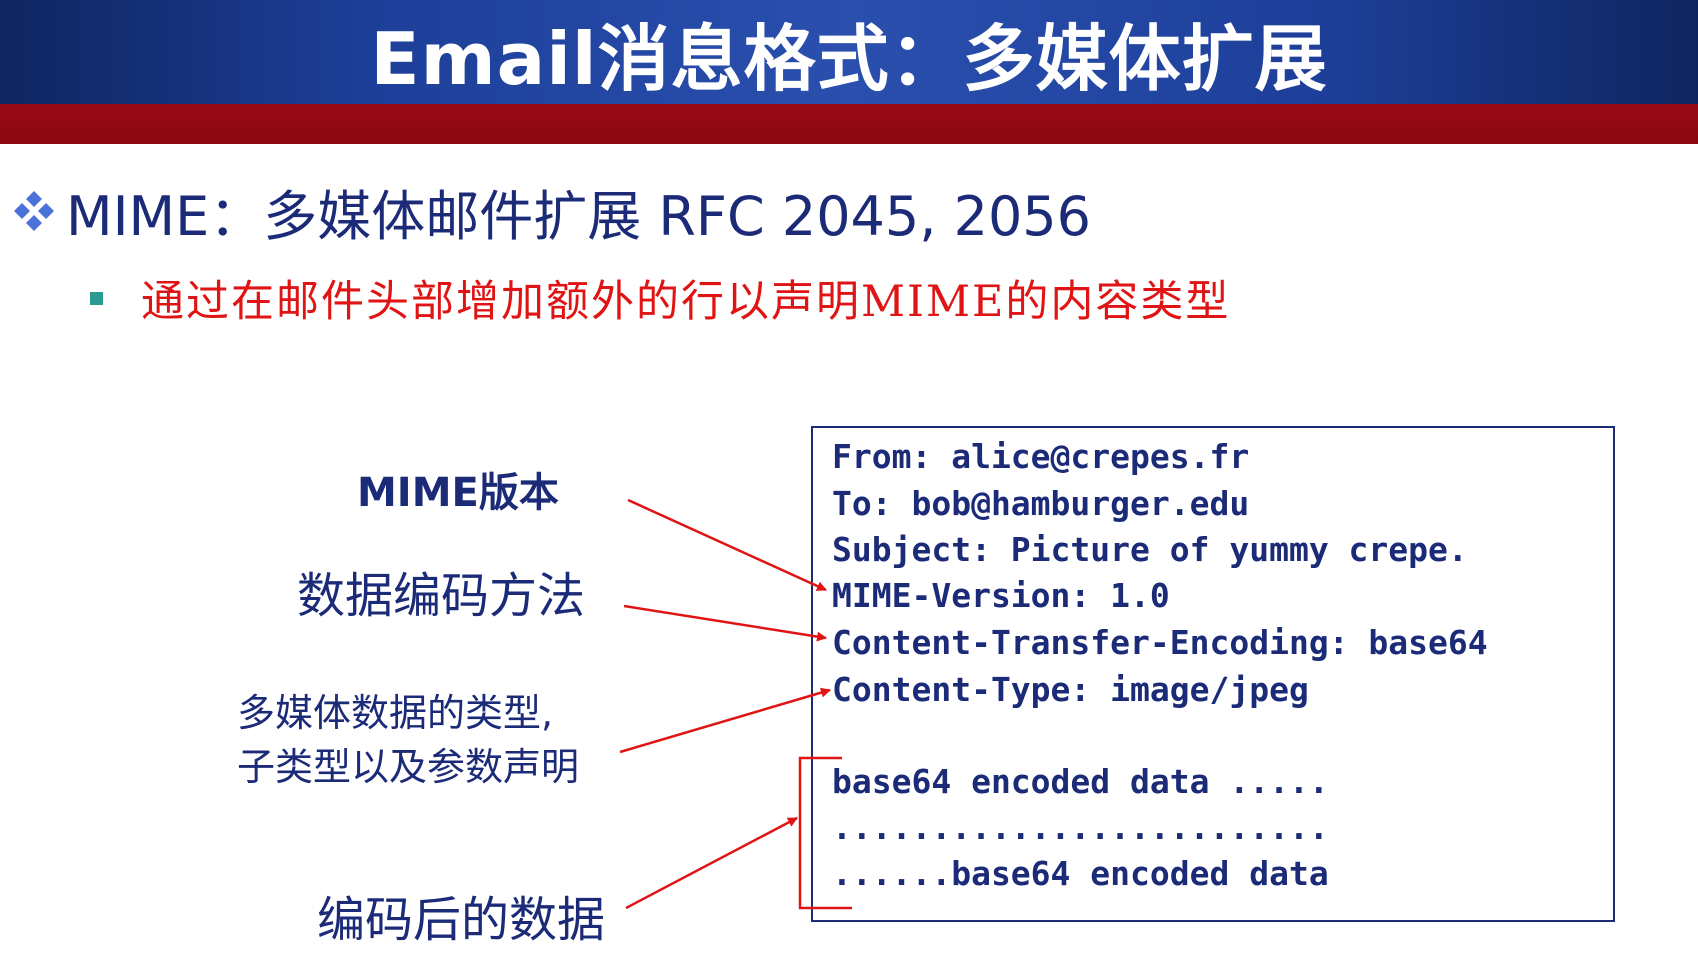 This screenshot has width=1698, height=964. Describe the element at coordinates (825, 833) in the screenshot. I see `body-bracket` at that location.